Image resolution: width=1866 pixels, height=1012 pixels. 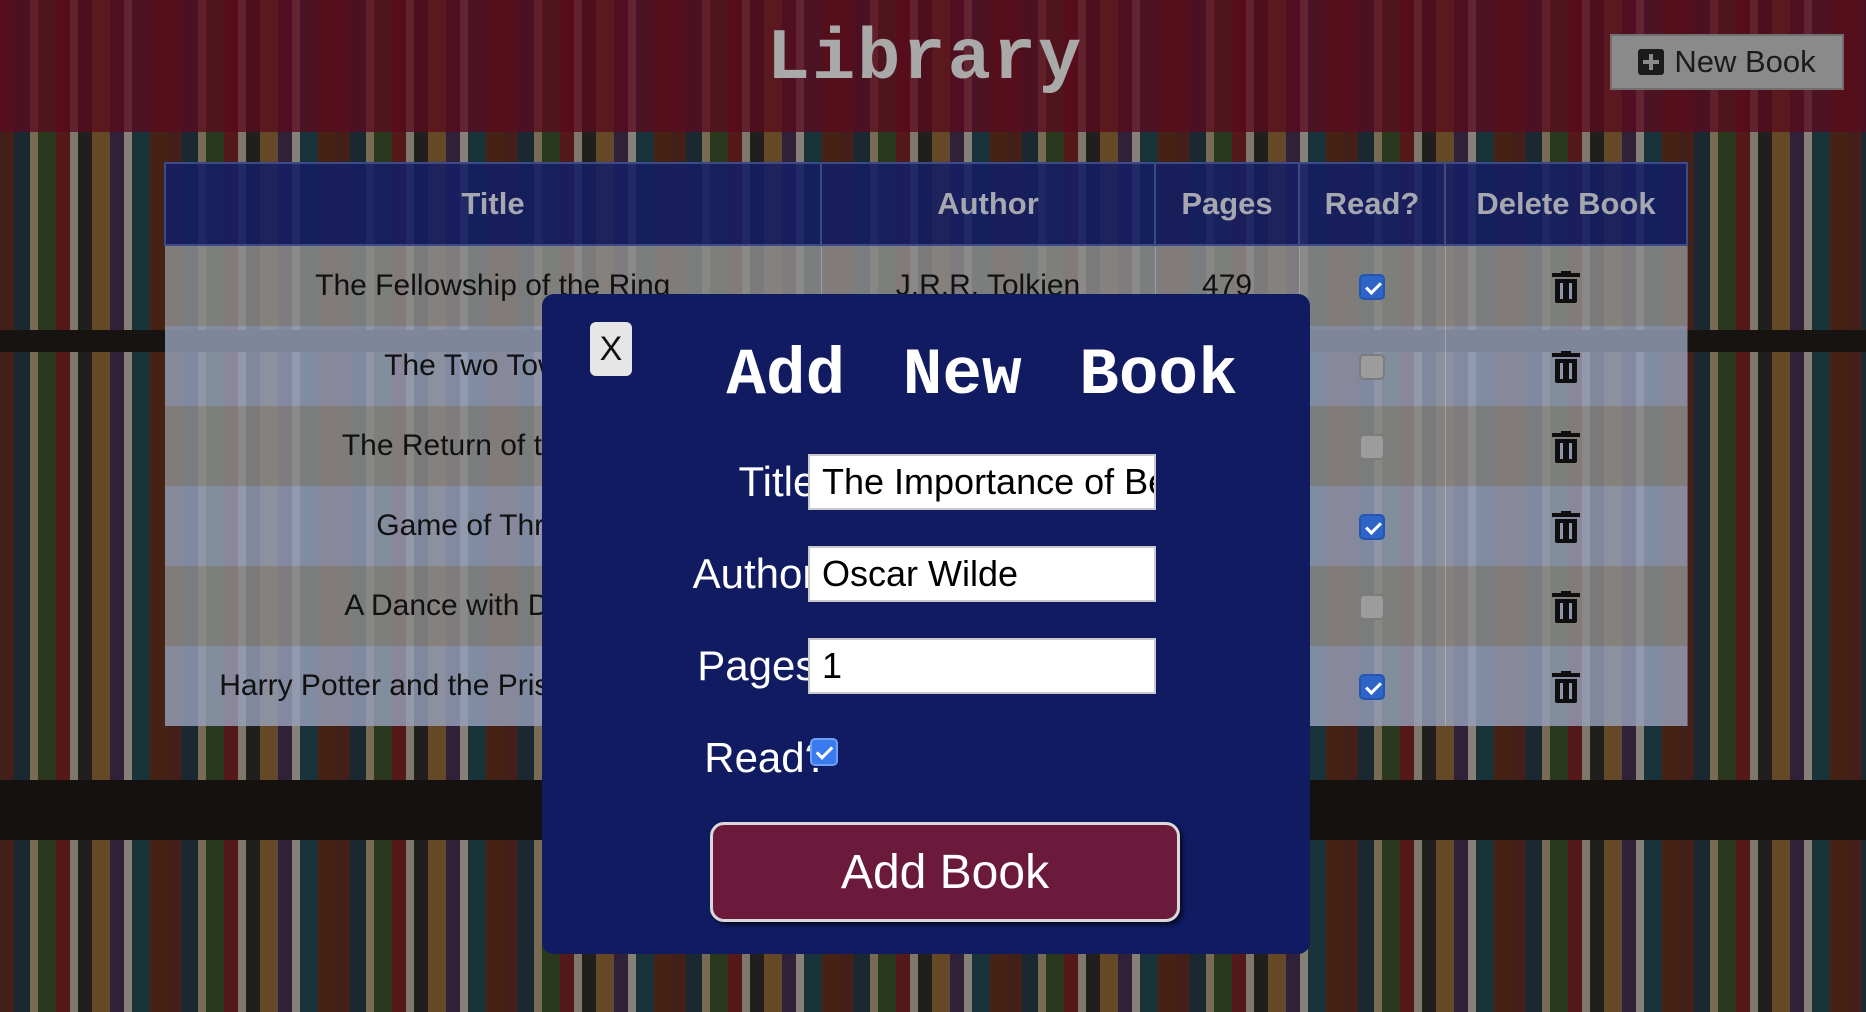 I want to click on author-row: Author: Oscar Wilde, so click(x=926, y=574).